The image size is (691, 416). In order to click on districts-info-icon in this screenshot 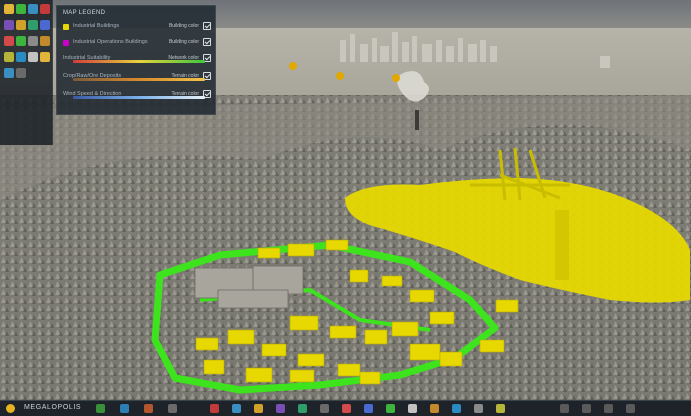, I will do `click(478, 408)`.